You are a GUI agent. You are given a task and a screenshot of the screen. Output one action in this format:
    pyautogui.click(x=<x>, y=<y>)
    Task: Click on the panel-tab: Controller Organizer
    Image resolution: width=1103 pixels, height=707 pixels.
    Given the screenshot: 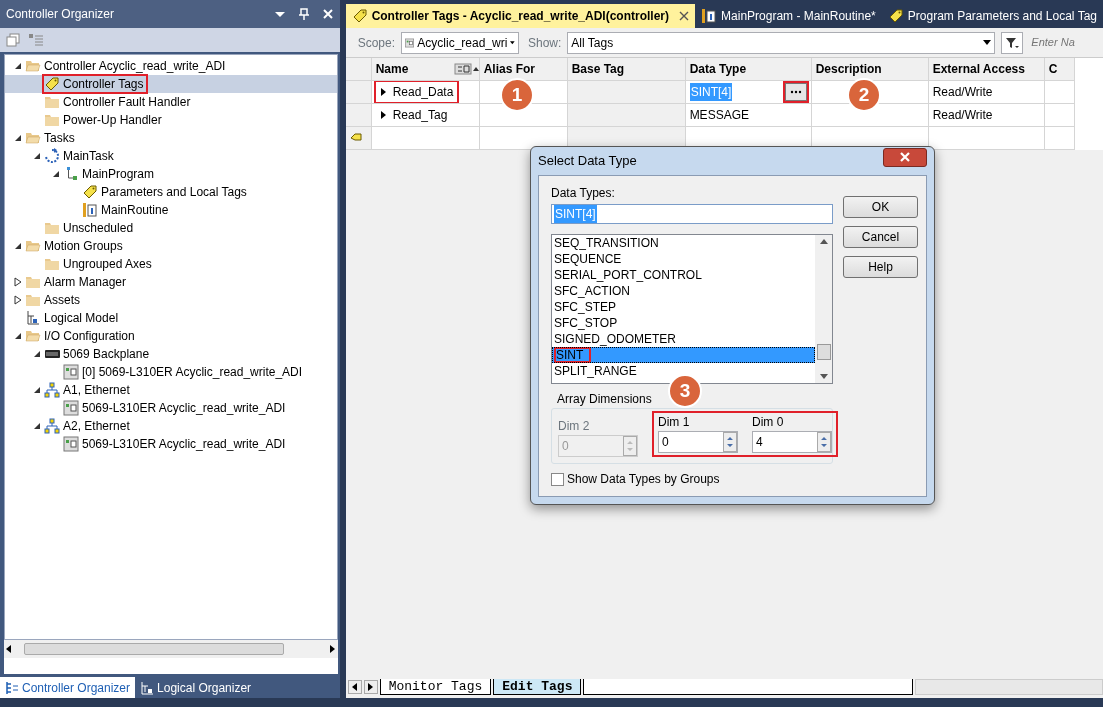 What is the action you would take?
    pyautogui.click(x=68, y=687)
    